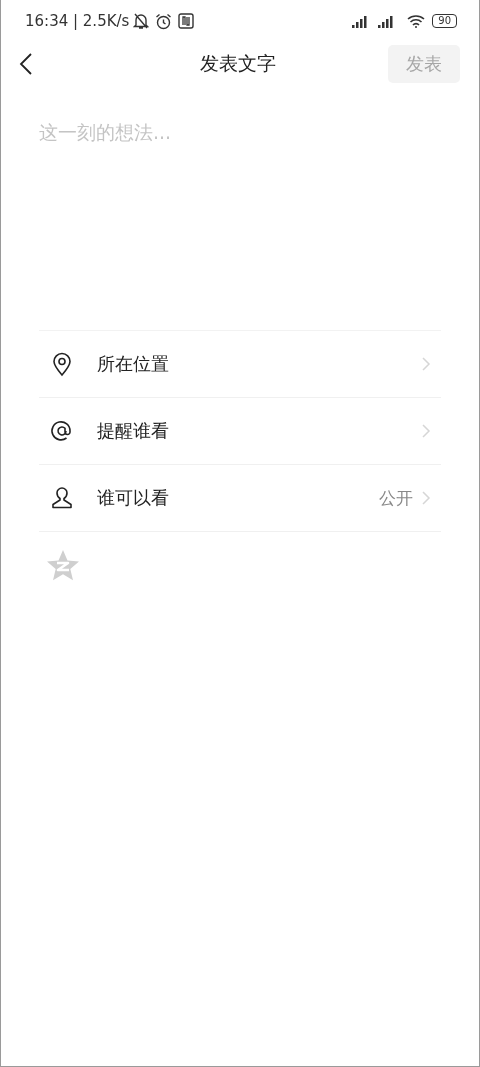  I want to click on bell-off-icon, so click(141, 21).